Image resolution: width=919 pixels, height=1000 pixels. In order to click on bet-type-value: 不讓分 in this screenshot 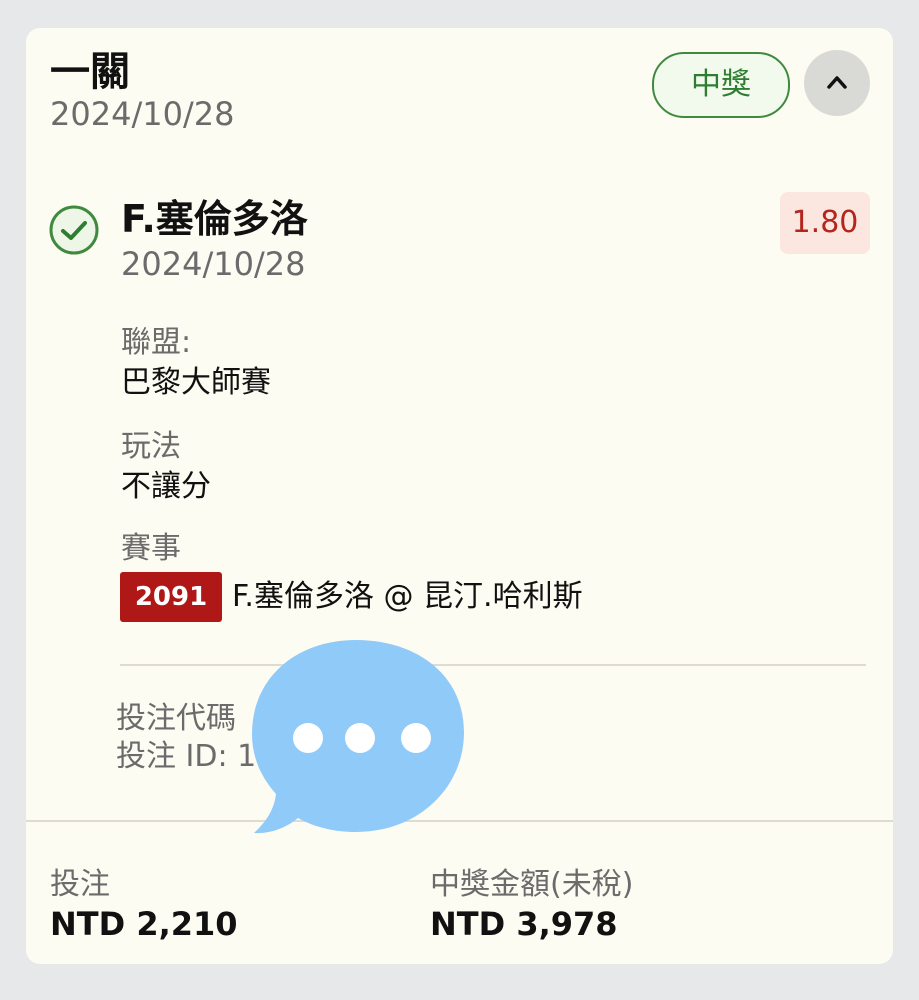, I will do `click(166, 486)`.